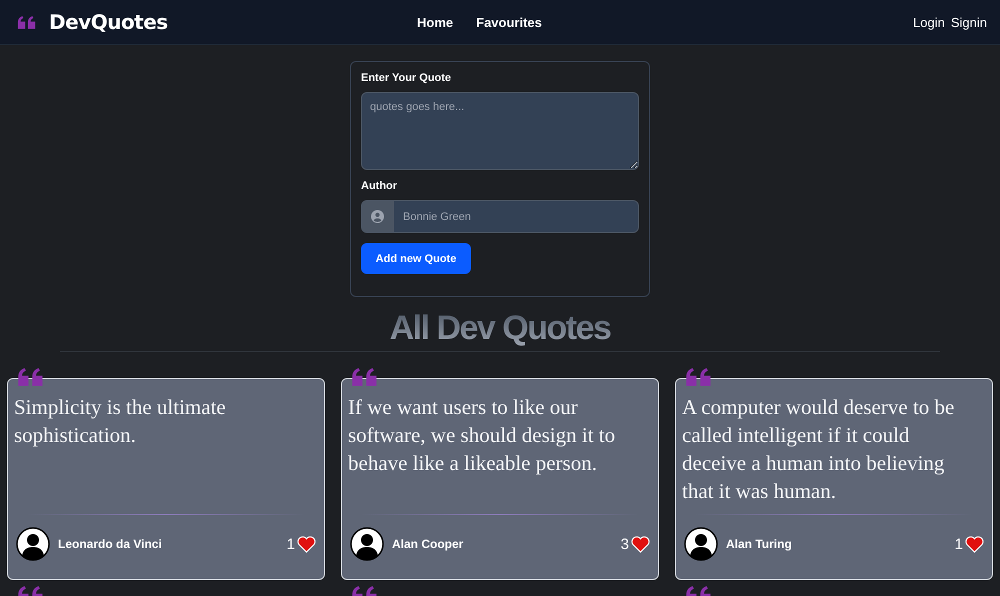  What do you see at coordinates (759, 544) in the screenshot?
I see `author-name: Alan Turing` at bounding box center [759, 544].